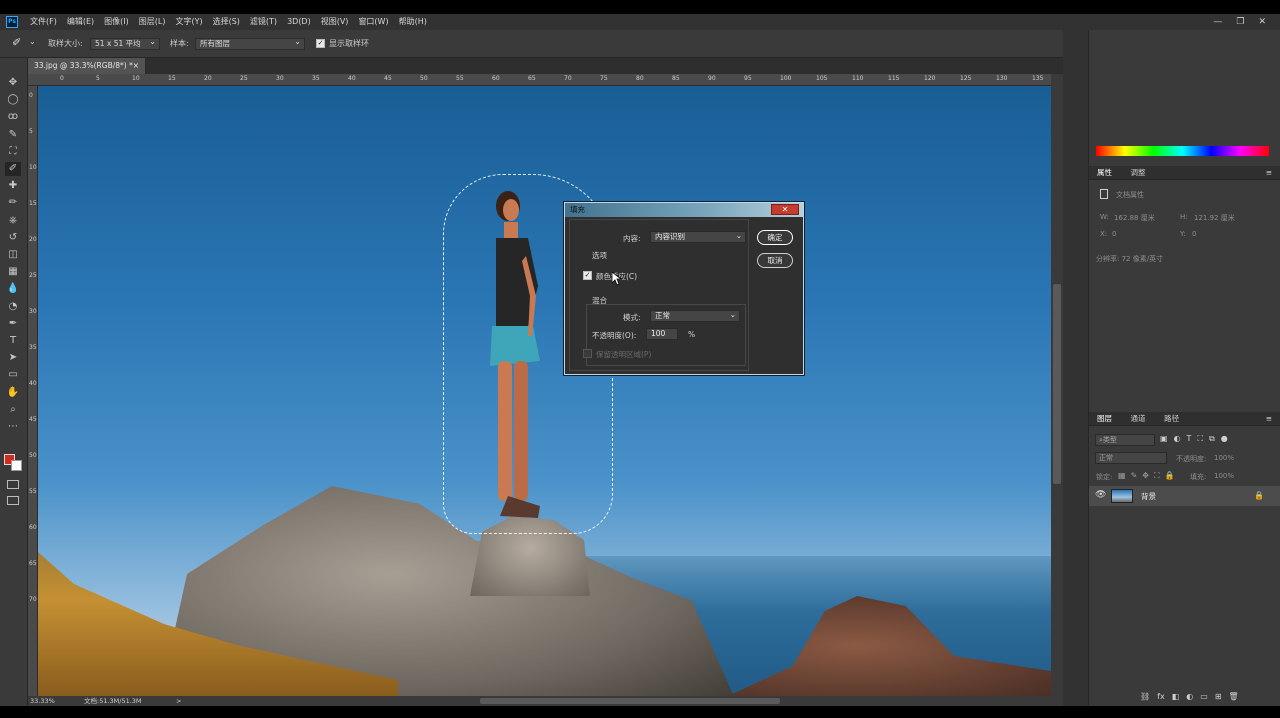 The height and width of the screenshot is (718, 1280). What do you see at coordinates (87, 66) in the screenshot?
I see `document-tab: 33.jpg @ 33.3%(RGB/8*) * ×` at bounding box center [87, 66].